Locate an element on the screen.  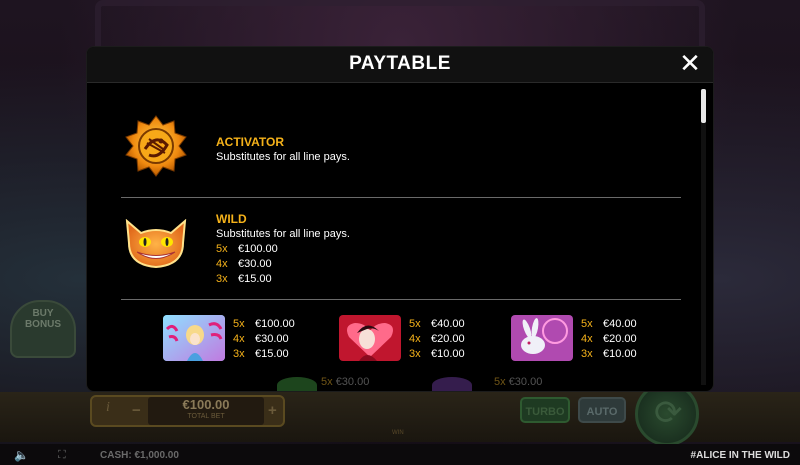
wild-pay-4x: 4x €30.00 is located at coordinates (244, 264).